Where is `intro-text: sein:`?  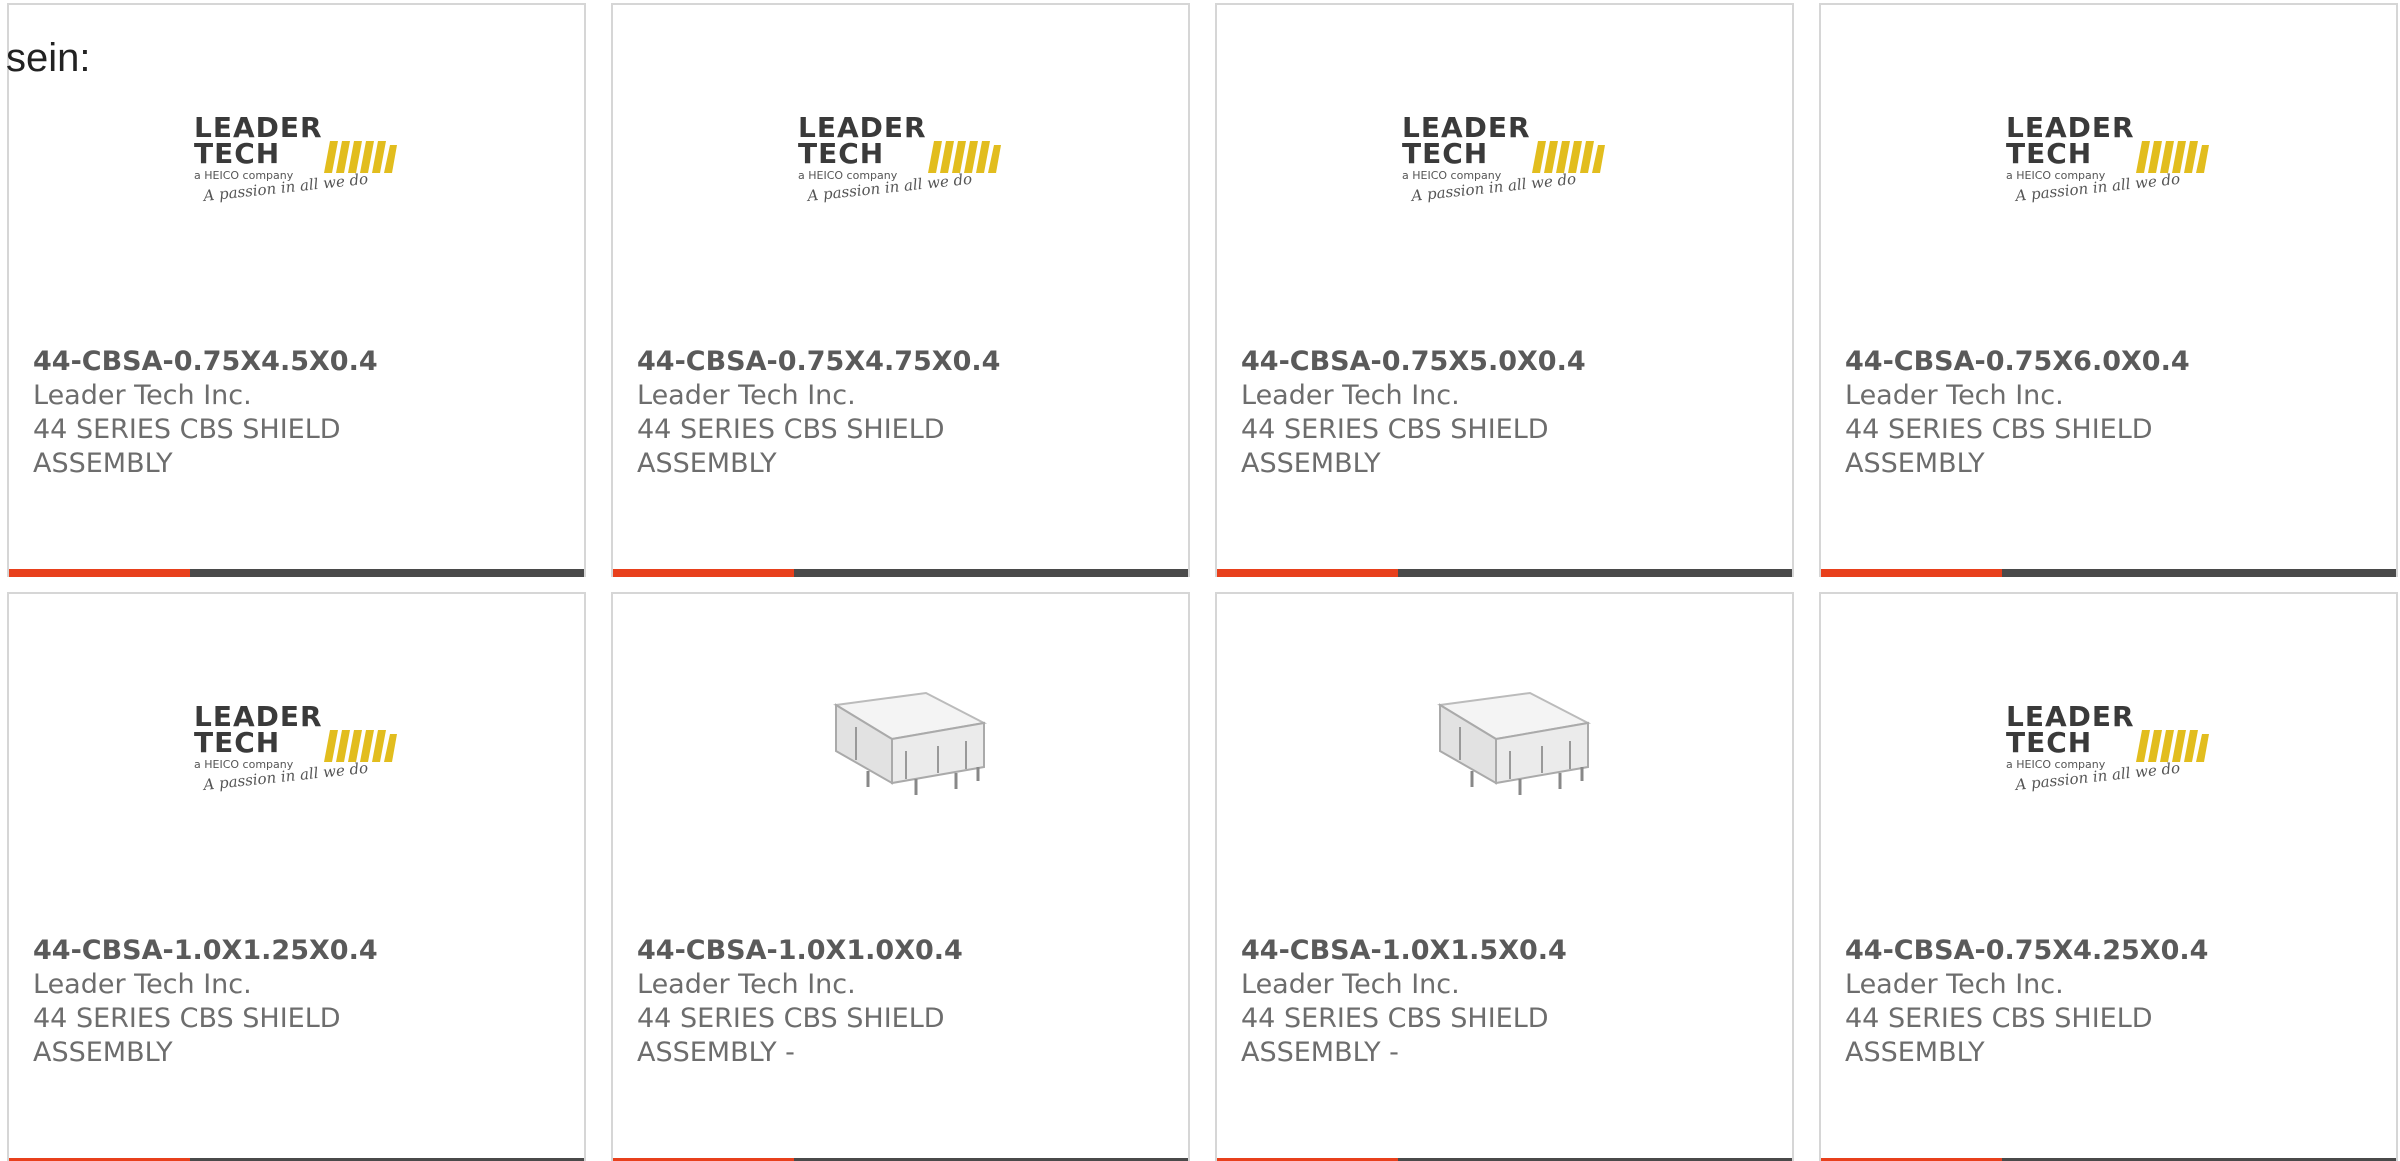 intro-text: sein: is located at coordinates (48, 58).